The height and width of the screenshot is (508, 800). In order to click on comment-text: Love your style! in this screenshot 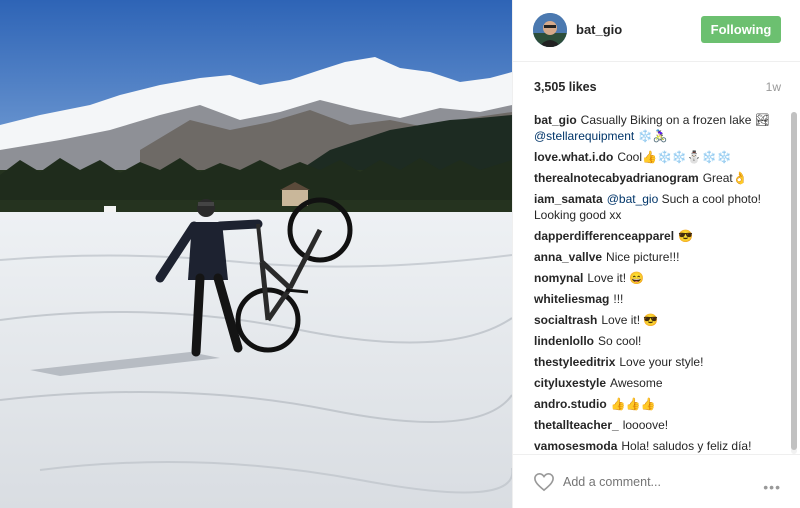, I will do `click(661, 362)`.